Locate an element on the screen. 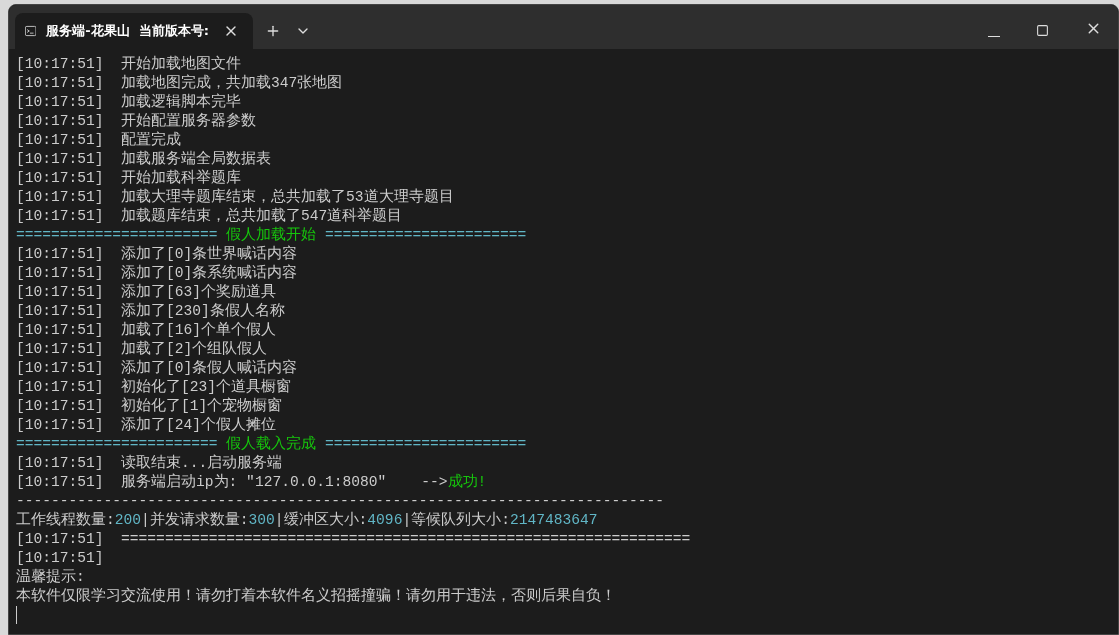 Image resolution: width=1119 pixels, height=635 pixels. log-text: 添加了[0]条世界喊话内容 is located at coordinates (209, 254).